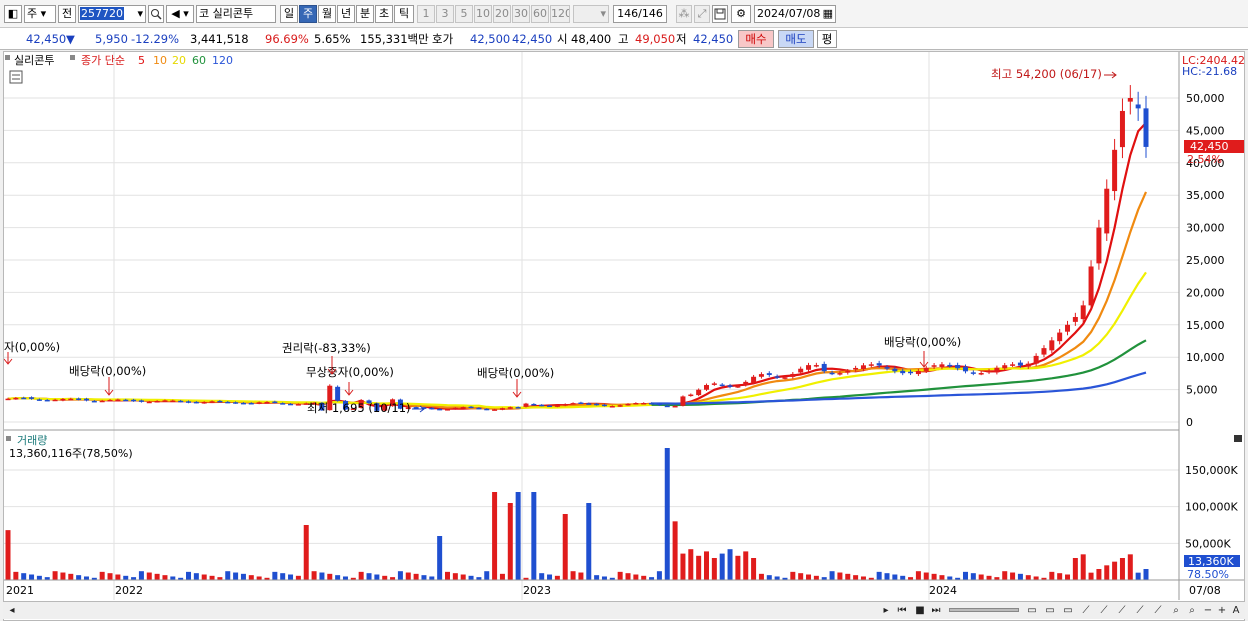 Image resolution: width=1248 pixels, height=621 pixels. I want to click on tab-year: 년, so click(346, 14).